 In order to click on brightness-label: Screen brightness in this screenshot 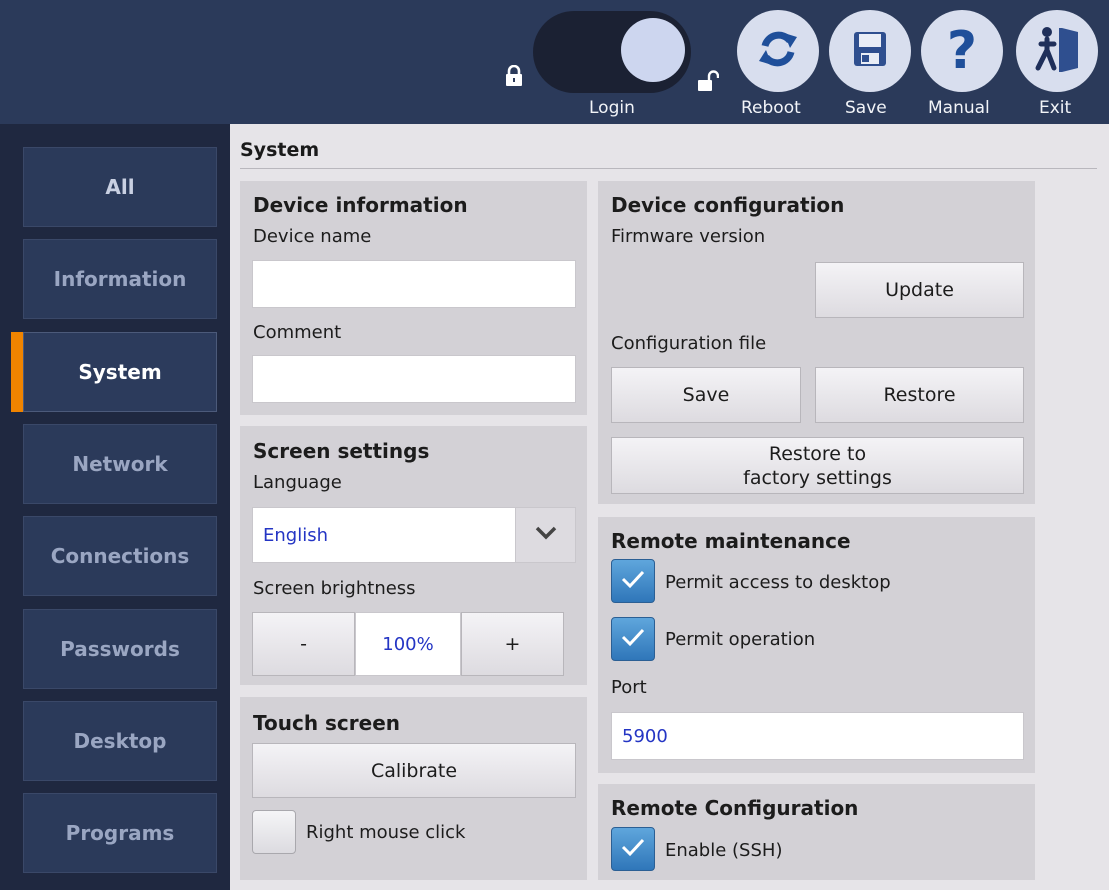, I will do `click(334, 588)`.